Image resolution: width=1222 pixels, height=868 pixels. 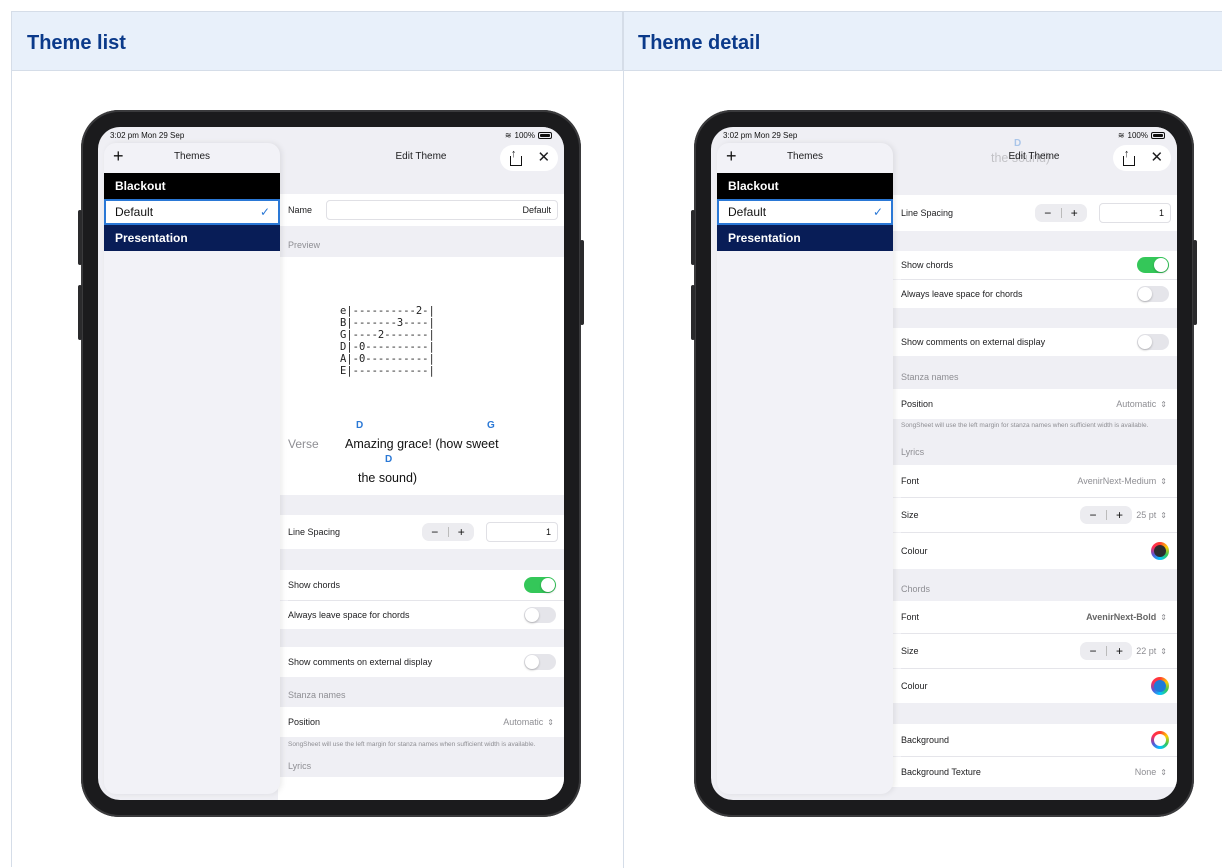 I want to click on theme-list-header: Theme list, so click(x=317, y=41).